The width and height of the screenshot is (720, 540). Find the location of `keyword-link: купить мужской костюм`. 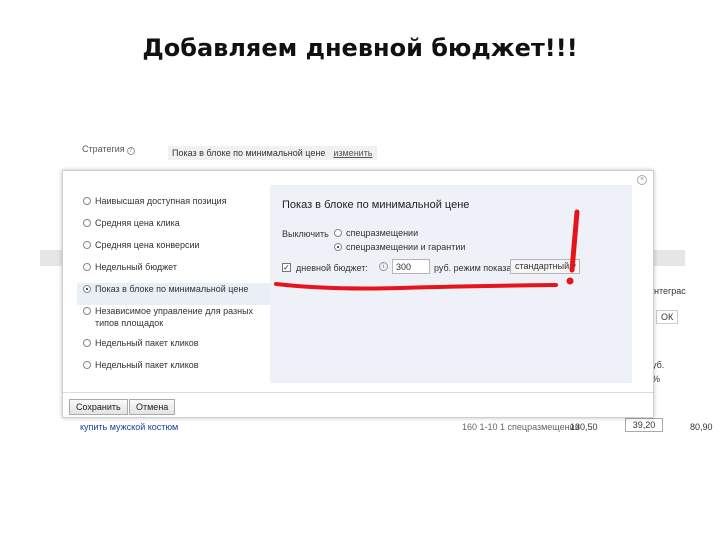

keyword-link: купить мужской костюм is located at coordinates (129, 427).